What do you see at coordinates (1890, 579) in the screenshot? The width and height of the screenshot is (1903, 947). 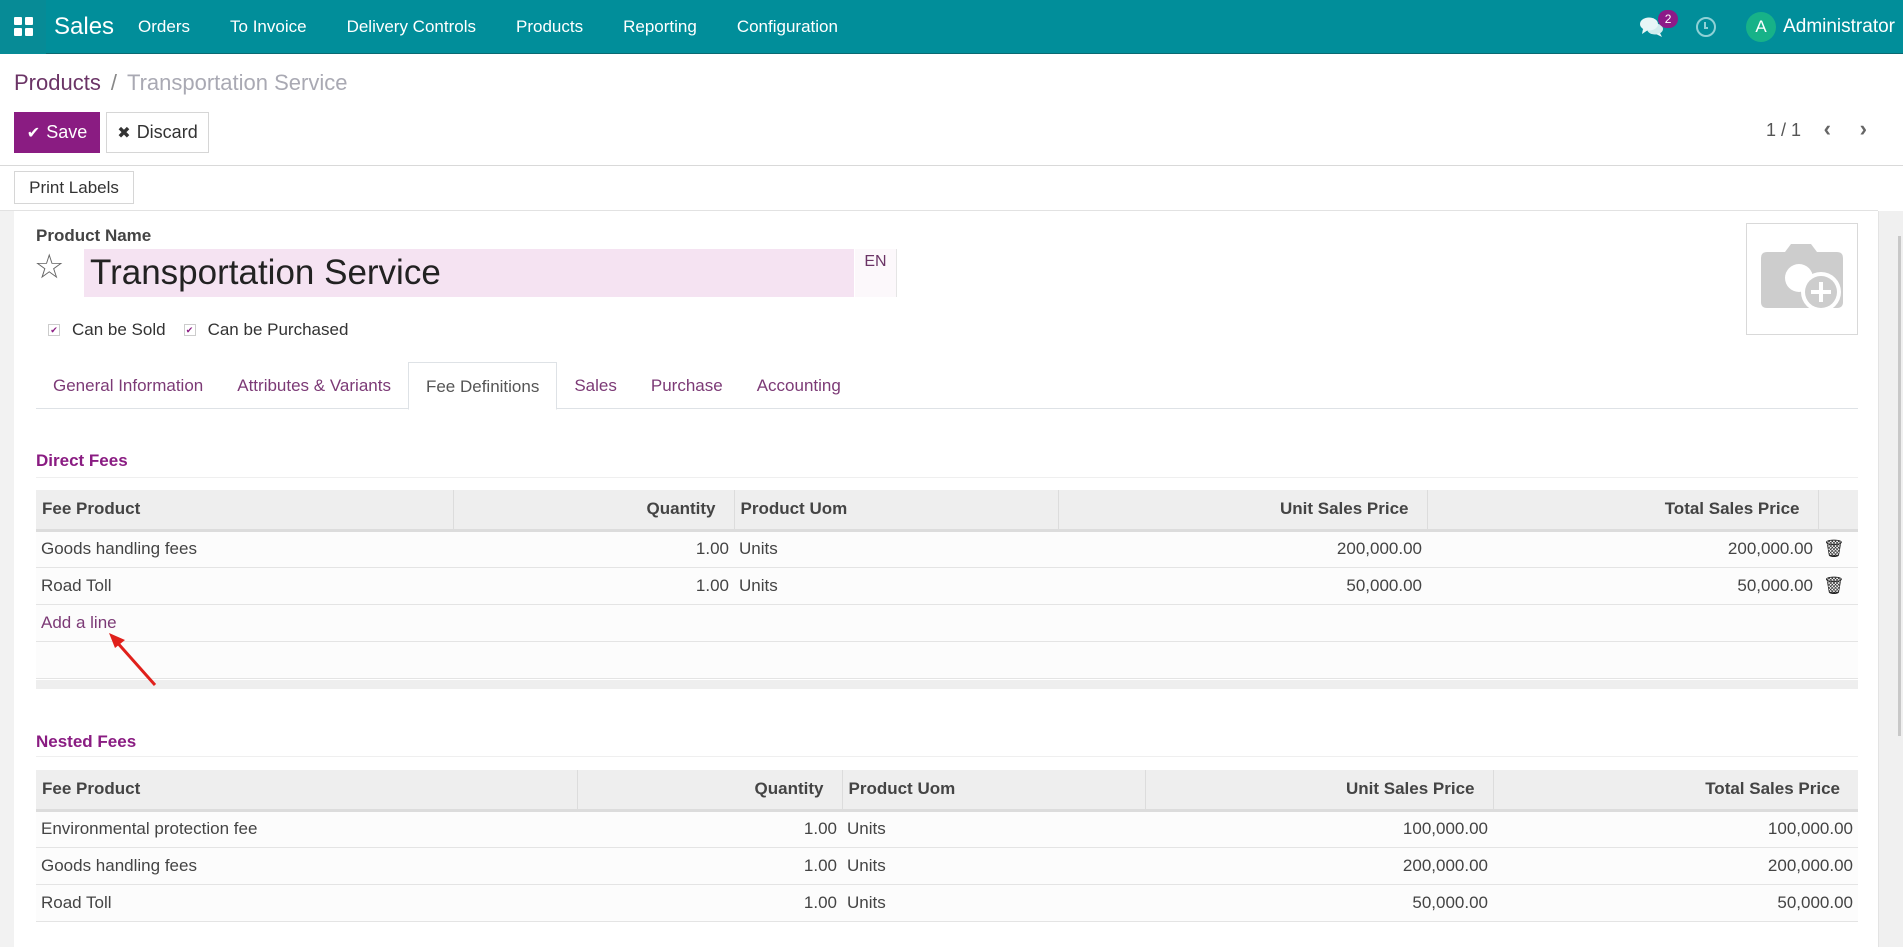 I see `scrollbar` at bounding box center [1890, 579].